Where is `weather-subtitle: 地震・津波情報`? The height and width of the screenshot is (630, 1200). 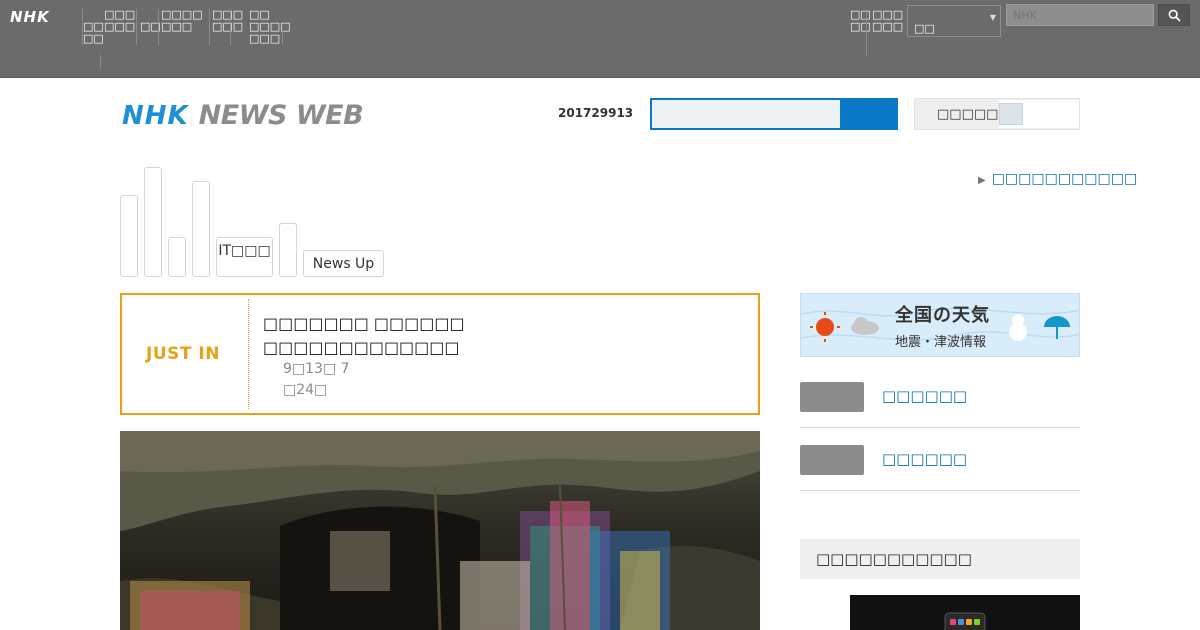
weather-subtitle: 地震・津波情報 is located at coordinates (941, 342).